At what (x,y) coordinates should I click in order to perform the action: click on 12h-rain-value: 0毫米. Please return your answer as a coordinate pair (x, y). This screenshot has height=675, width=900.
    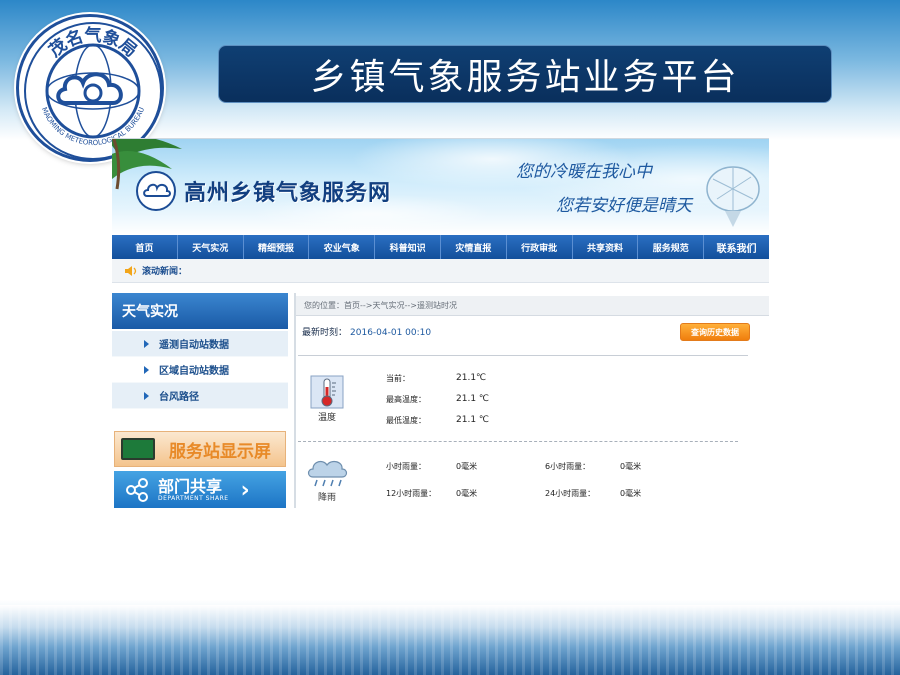
    Looking at the image, I should click on (467, 493).